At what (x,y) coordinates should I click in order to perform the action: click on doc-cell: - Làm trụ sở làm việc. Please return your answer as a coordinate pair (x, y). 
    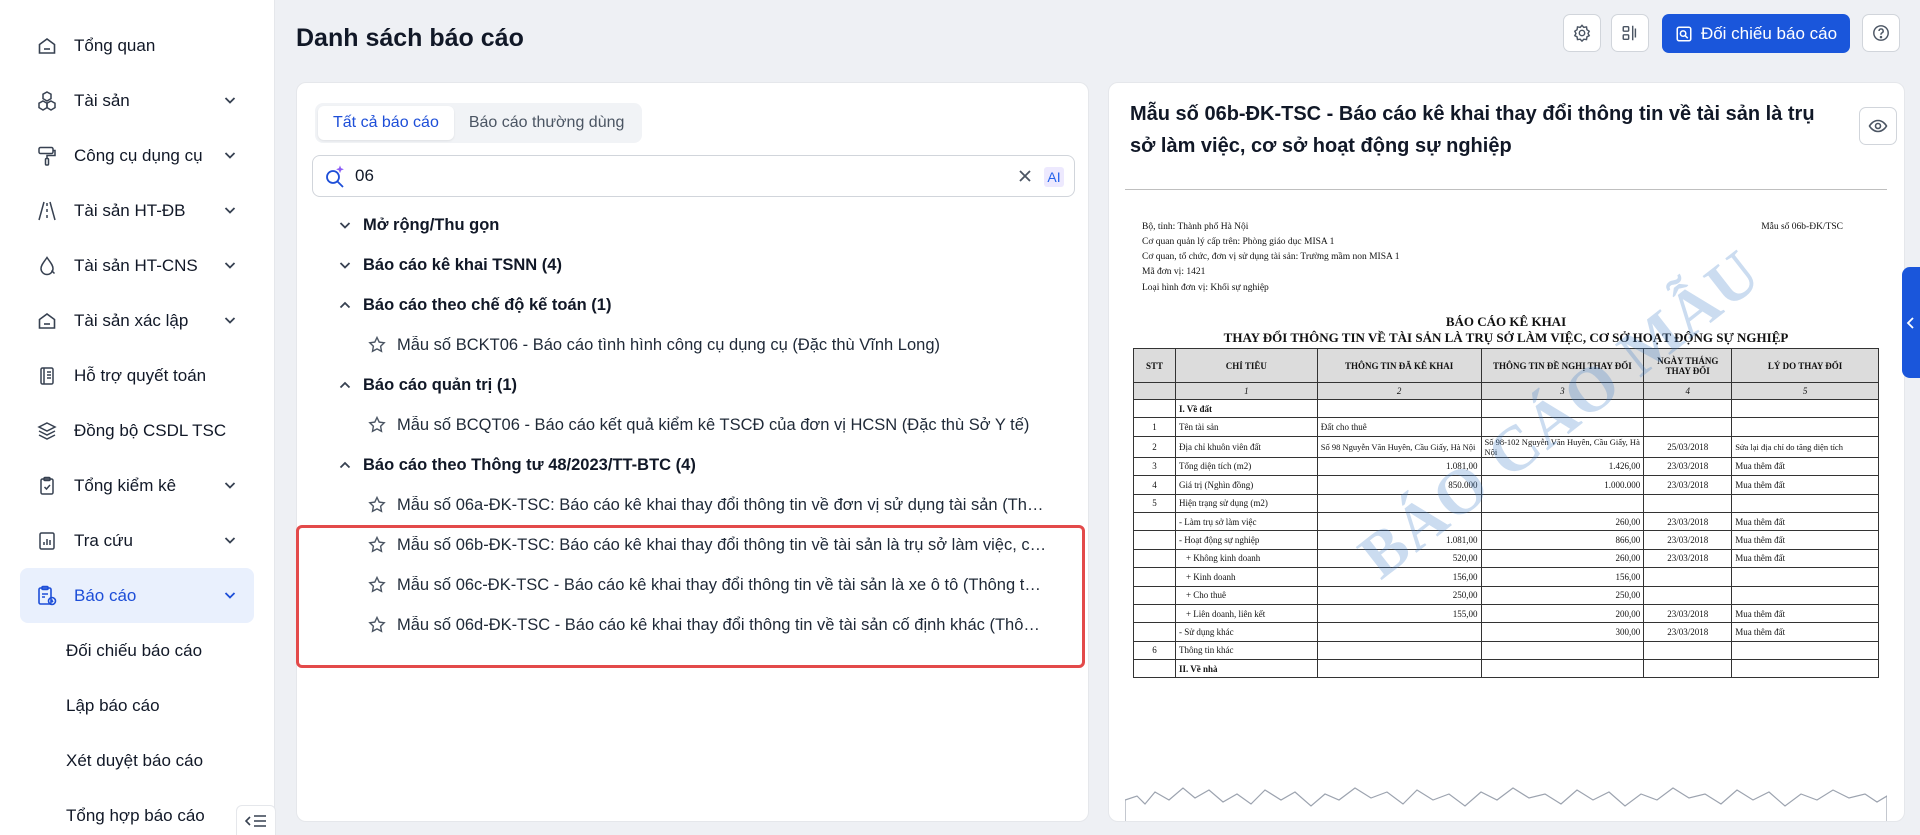
    Looking at the image, I should click on (1246, 521).